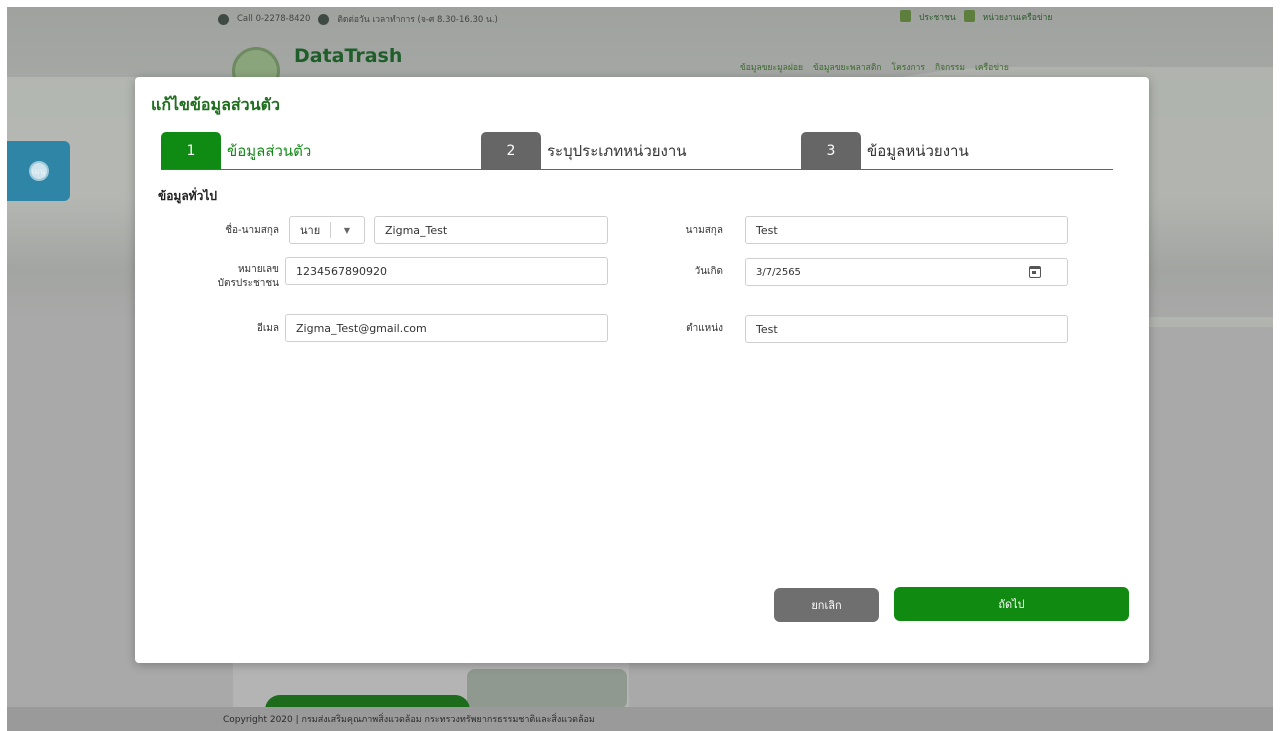 The height and width of the screenshot is (731, 1280). Describe the element at coordinates (1018, 17) in the screenshot. I see `link-network: หน่วยงานเครือข่าย` at that location.